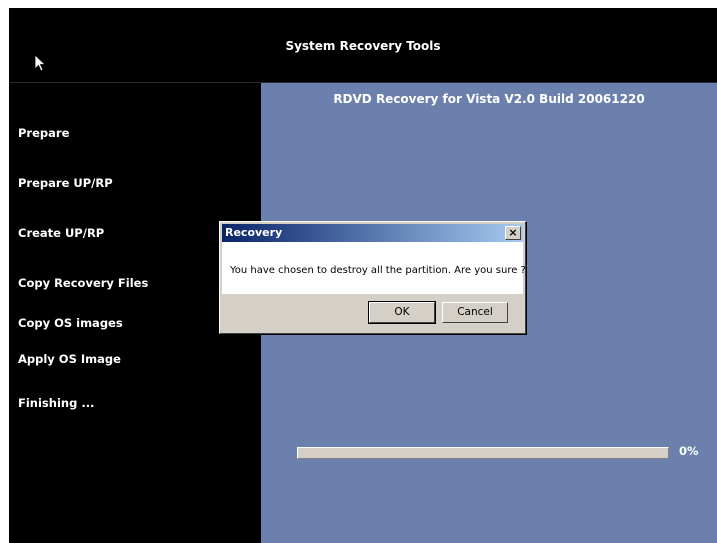 This screenshot has height=543, width=717. Describe the element at coordinates (475, 312) in the screenshot. I see `cancel-button: Cancel` at that location.